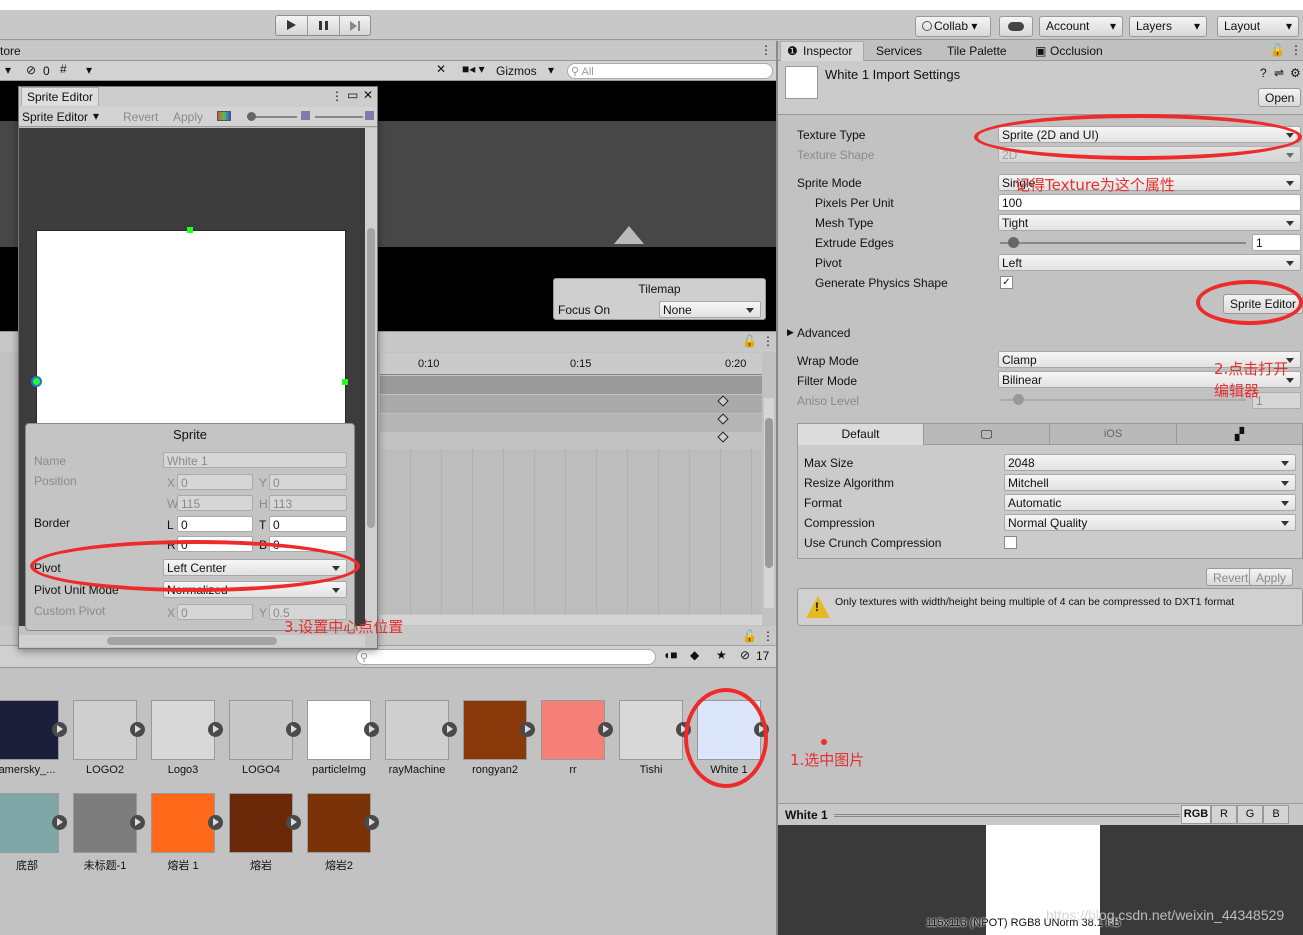  Describe the element at coordinates (861, 434) in the screenshot. I see `platform-tab-default: Default` at that location.